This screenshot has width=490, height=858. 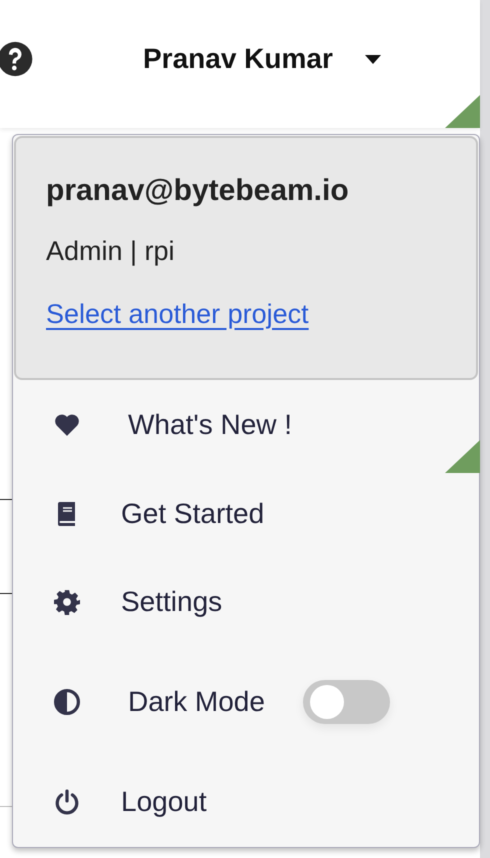 What do you see at coordinates (164, 802) in the screenshot?
I see `menu-item-label: Logout` at bounding box center [164, 802].